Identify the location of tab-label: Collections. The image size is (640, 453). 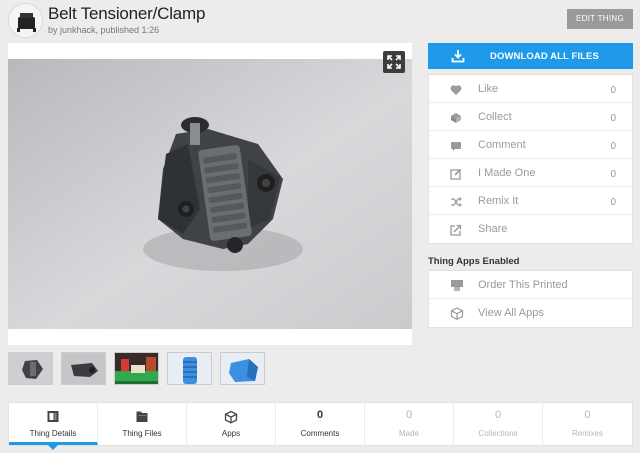
(498, 433).